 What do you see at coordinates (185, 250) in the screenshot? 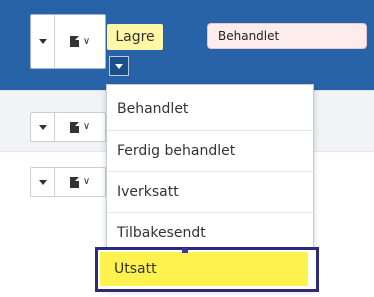
I see `mouse-cursor-icon` at bounding box center [185, 250].